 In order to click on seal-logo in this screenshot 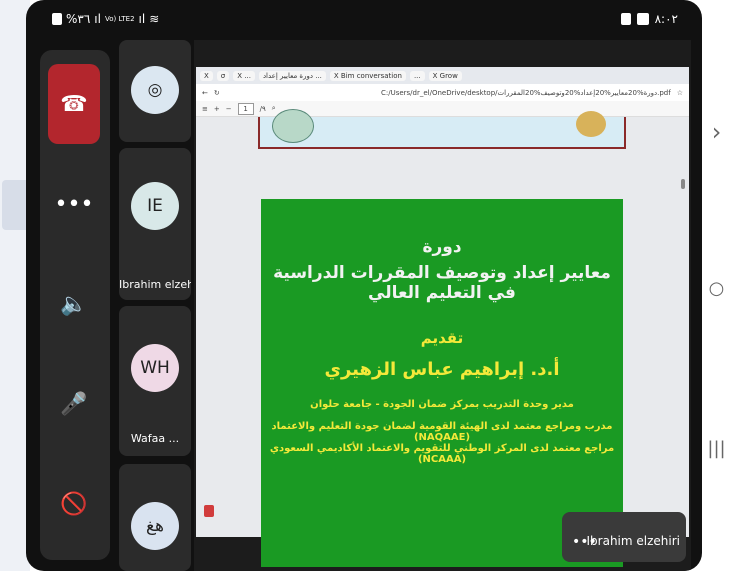, I will do `click(591, 124)`.